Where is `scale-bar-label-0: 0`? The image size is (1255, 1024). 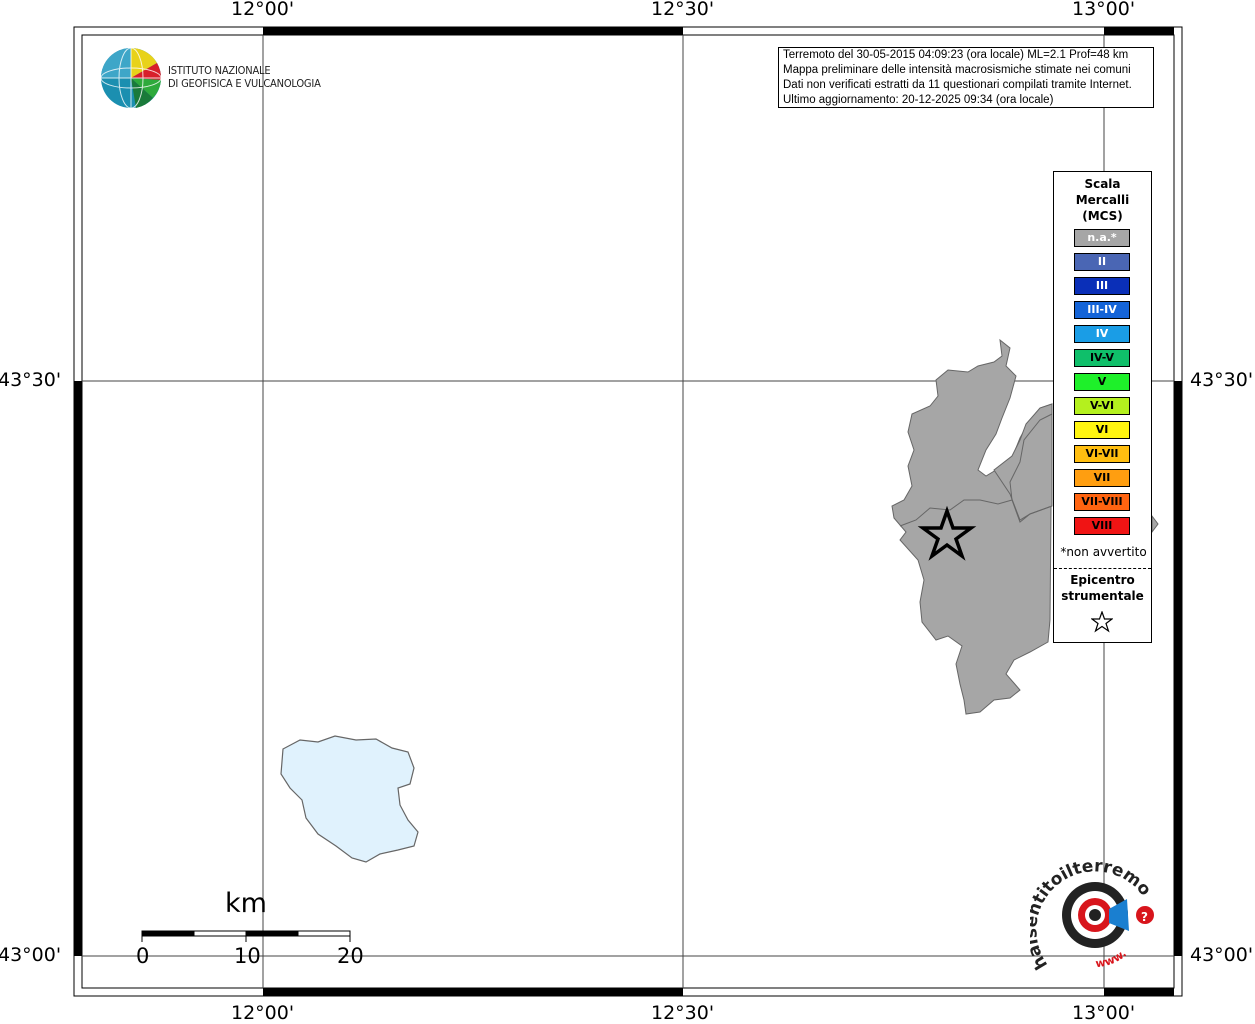 scale-bar-label-0: 0 is located at coordinates (143, 956).